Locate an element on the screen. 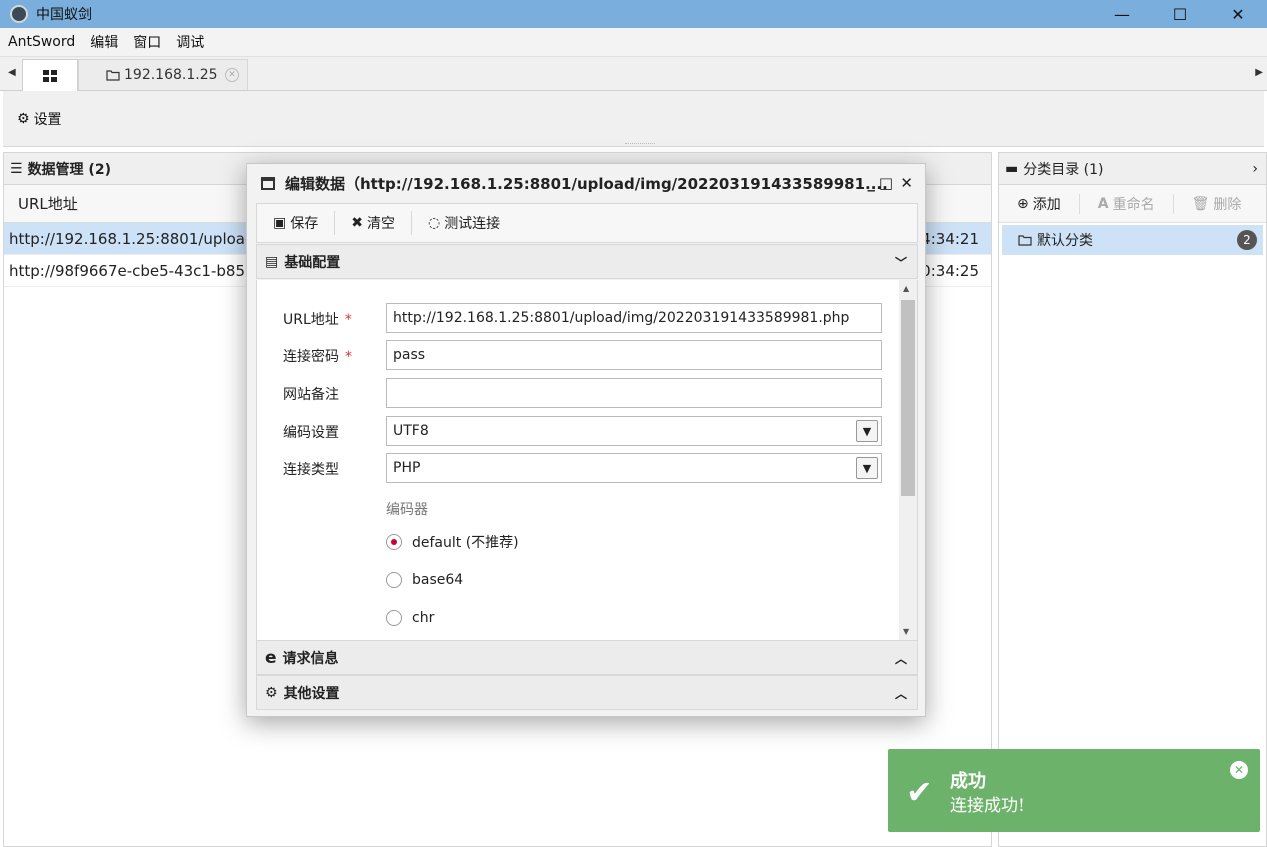 The width and height of the screenshot is (1267, 847). encoding-select: UTF8 ▼ is located at coordinates (634, 431).